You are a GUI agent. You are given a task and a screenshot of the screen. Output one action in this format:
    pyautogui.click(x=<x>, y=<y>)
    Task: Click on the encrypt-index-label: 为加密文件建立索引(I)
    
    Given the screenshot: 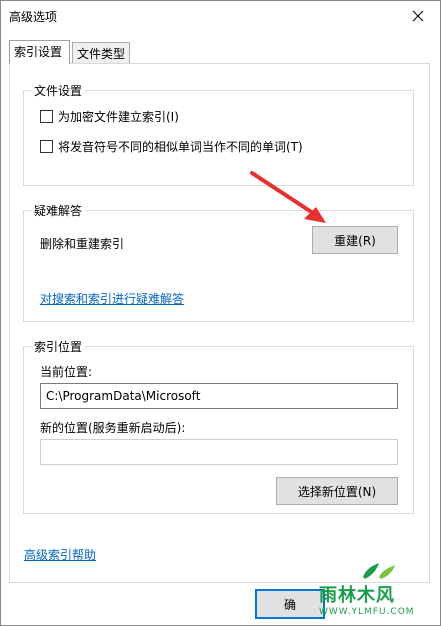 What is the action you would take?
    pyautogui.click(x=118, y=117)
    